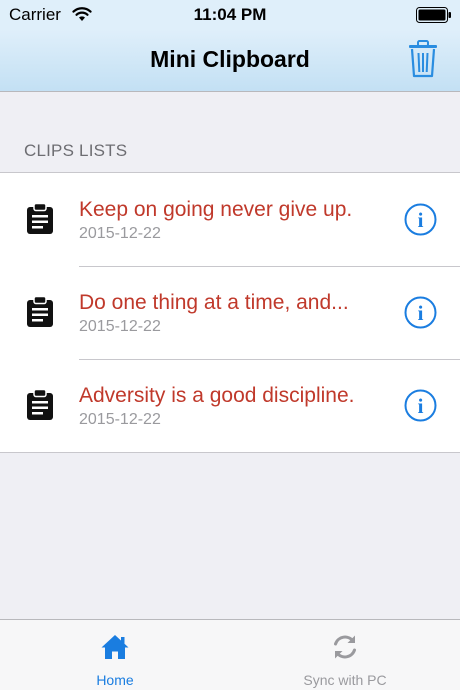  I want to click on tab-label: Home, so click(115, 680).